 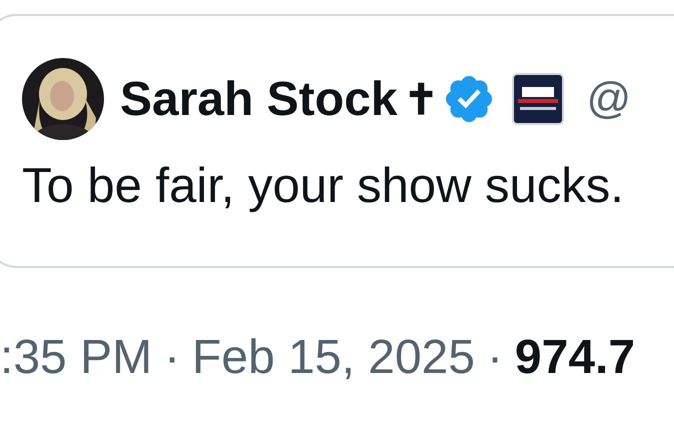 I want to click on author-name: Sarah Stock, so click(x=259, y=99).